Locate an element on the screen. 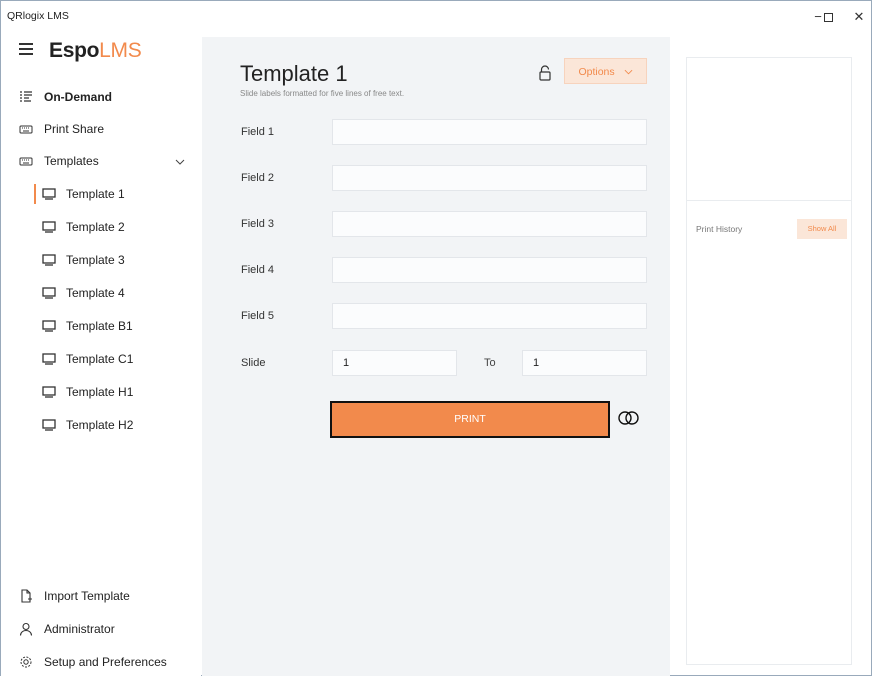 The width and height of the screenshot is (872, 676). sidebar-item-label: On-Demand is located at coordinates (78, 97).